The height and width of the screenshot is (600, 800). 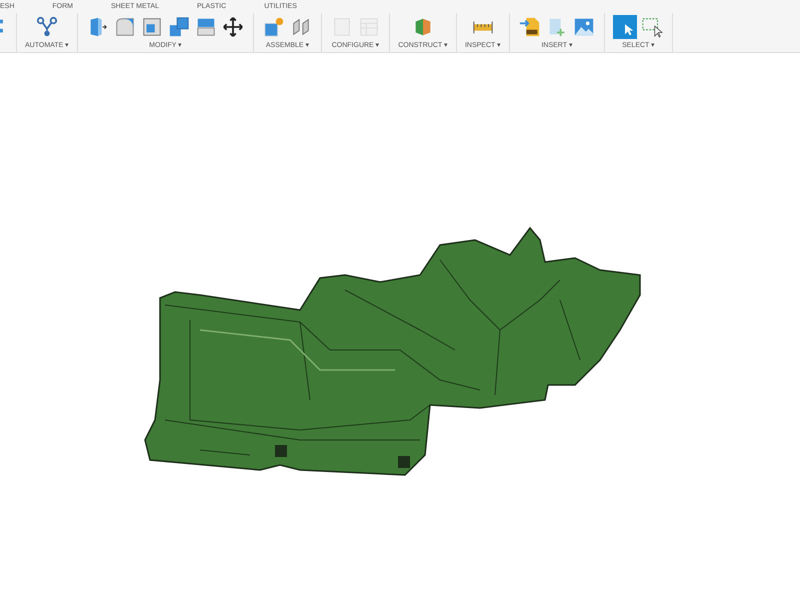 What do you see at coordinates (233, 27) in the screenshot?
I see `move-icon` at bounding box center [233, 27].